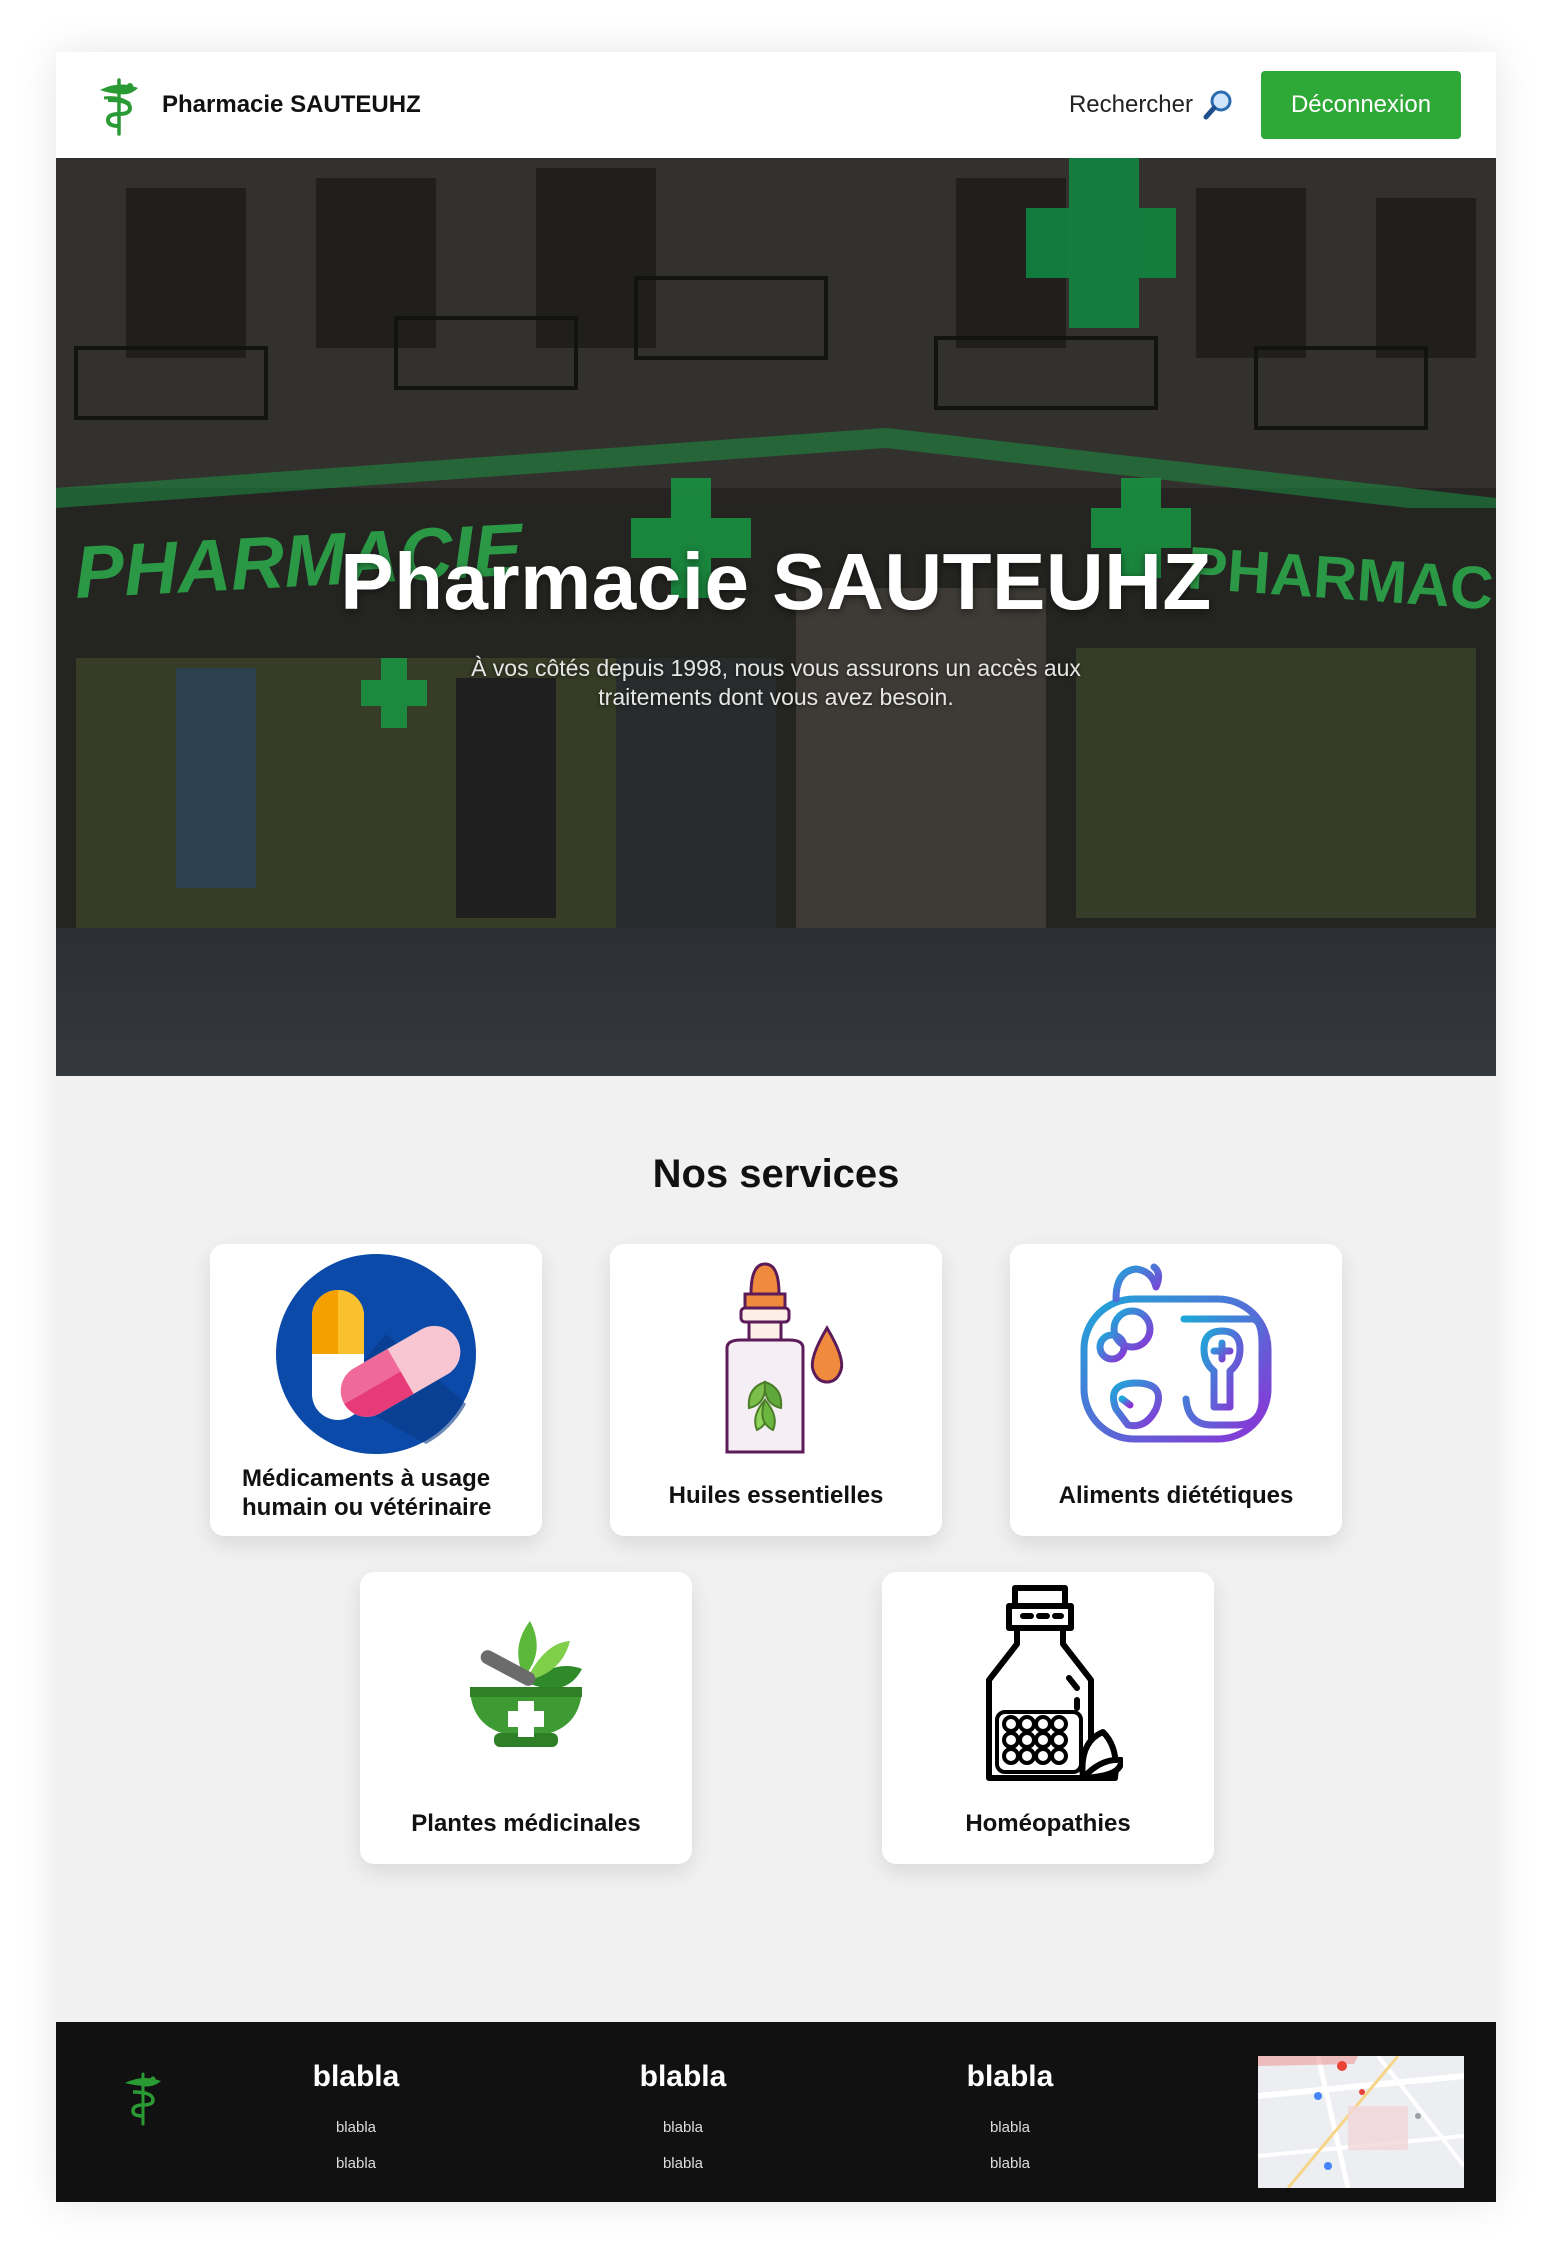  What do you see at coordinates (1048, 1823) in the screenshot?
I see `service-label: Homéopathies` at bounding box center [1048, 1823].